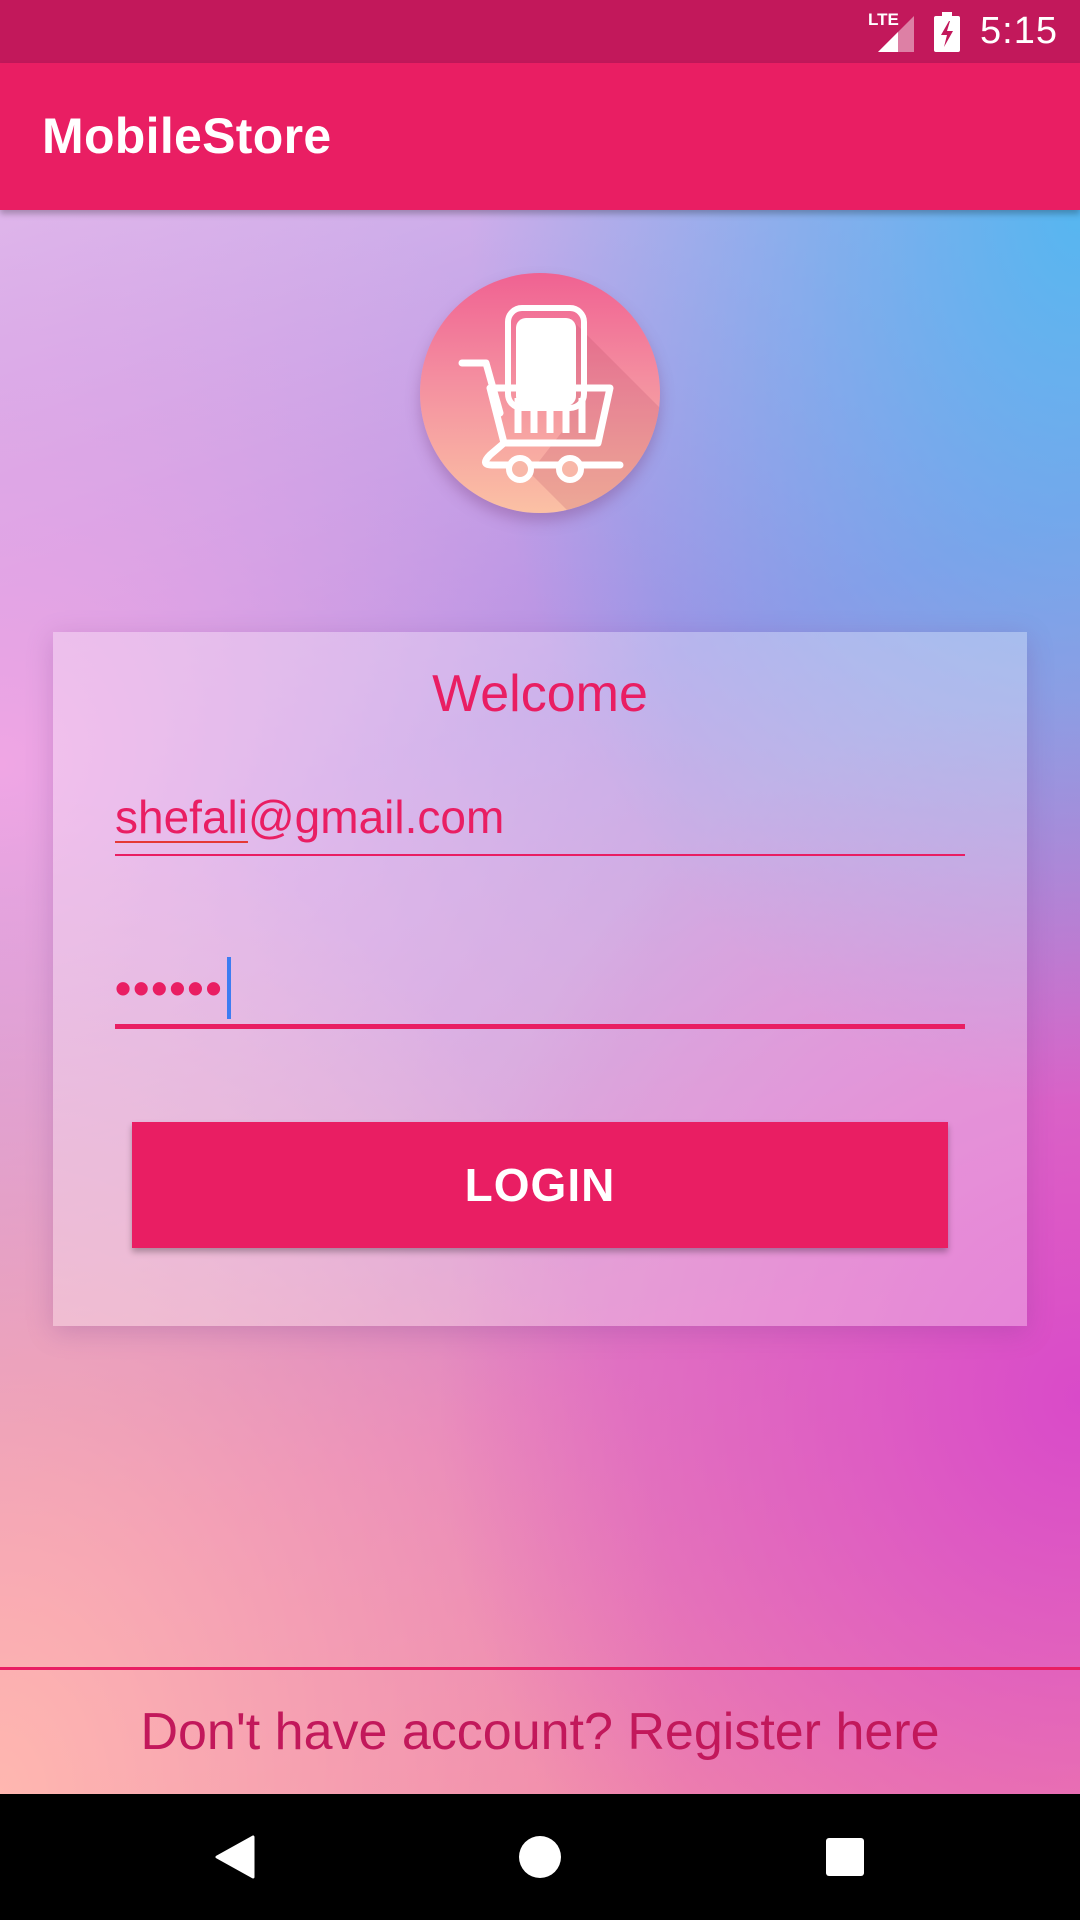  Describe the element at coordinates (883, 19) in the screenshot. I see `network-type-label: LTE` at that location.